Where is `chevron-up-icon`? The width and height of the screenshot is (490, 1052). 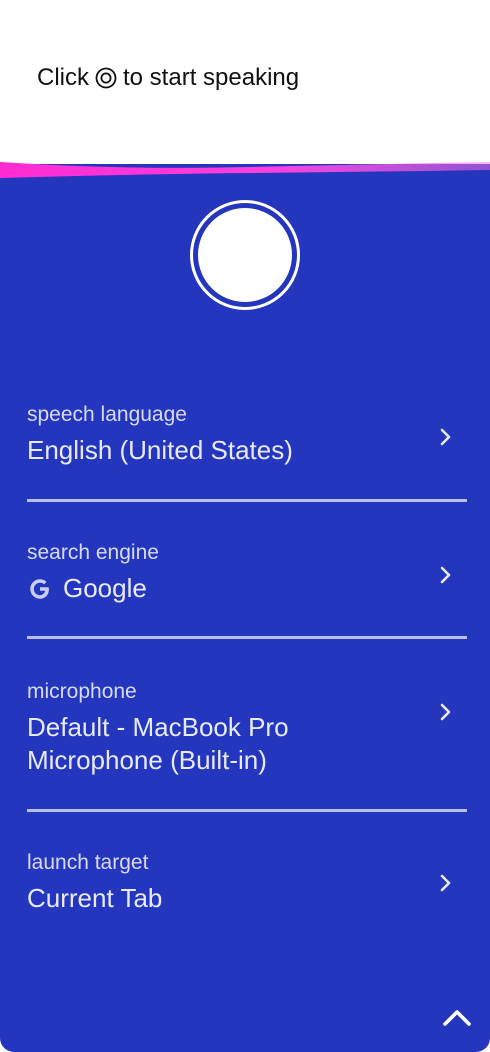
chevron-up-icon is located at coordinates (457, 1018).